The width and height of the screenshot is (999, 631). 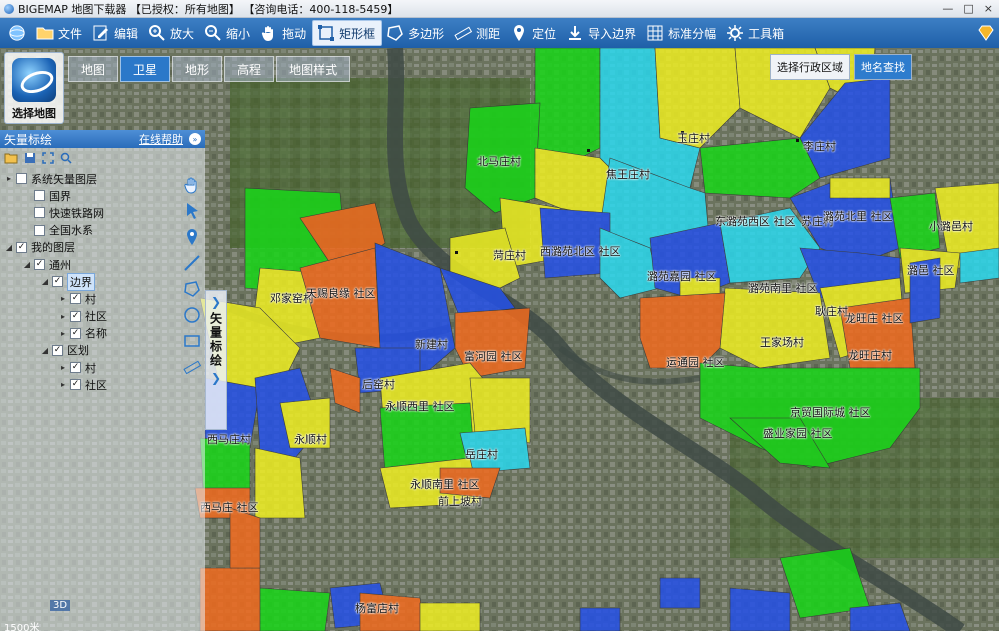 I want to click on collapse-panel-button: », so click(x=195, y=139).